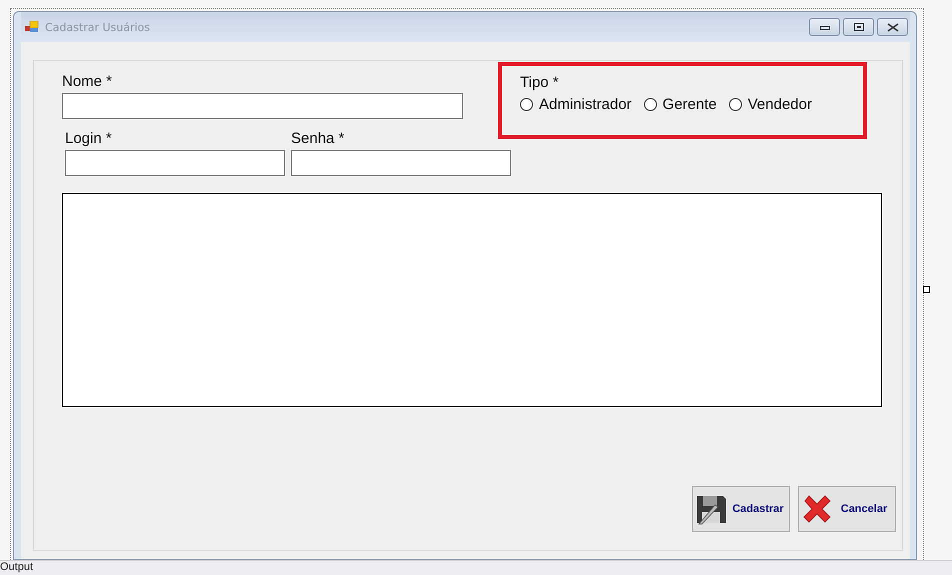  I want to click on close-button, so click(892, 27).